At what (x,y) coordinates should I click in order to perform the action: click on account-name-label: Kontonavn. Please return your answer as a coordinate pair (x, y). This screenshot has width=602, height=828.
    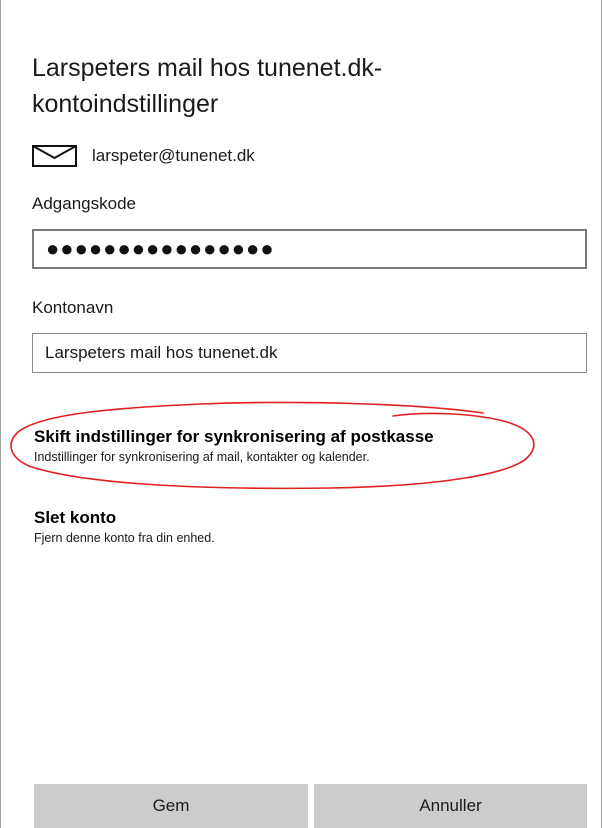
    Looking at the image, I should click on (73, 307).